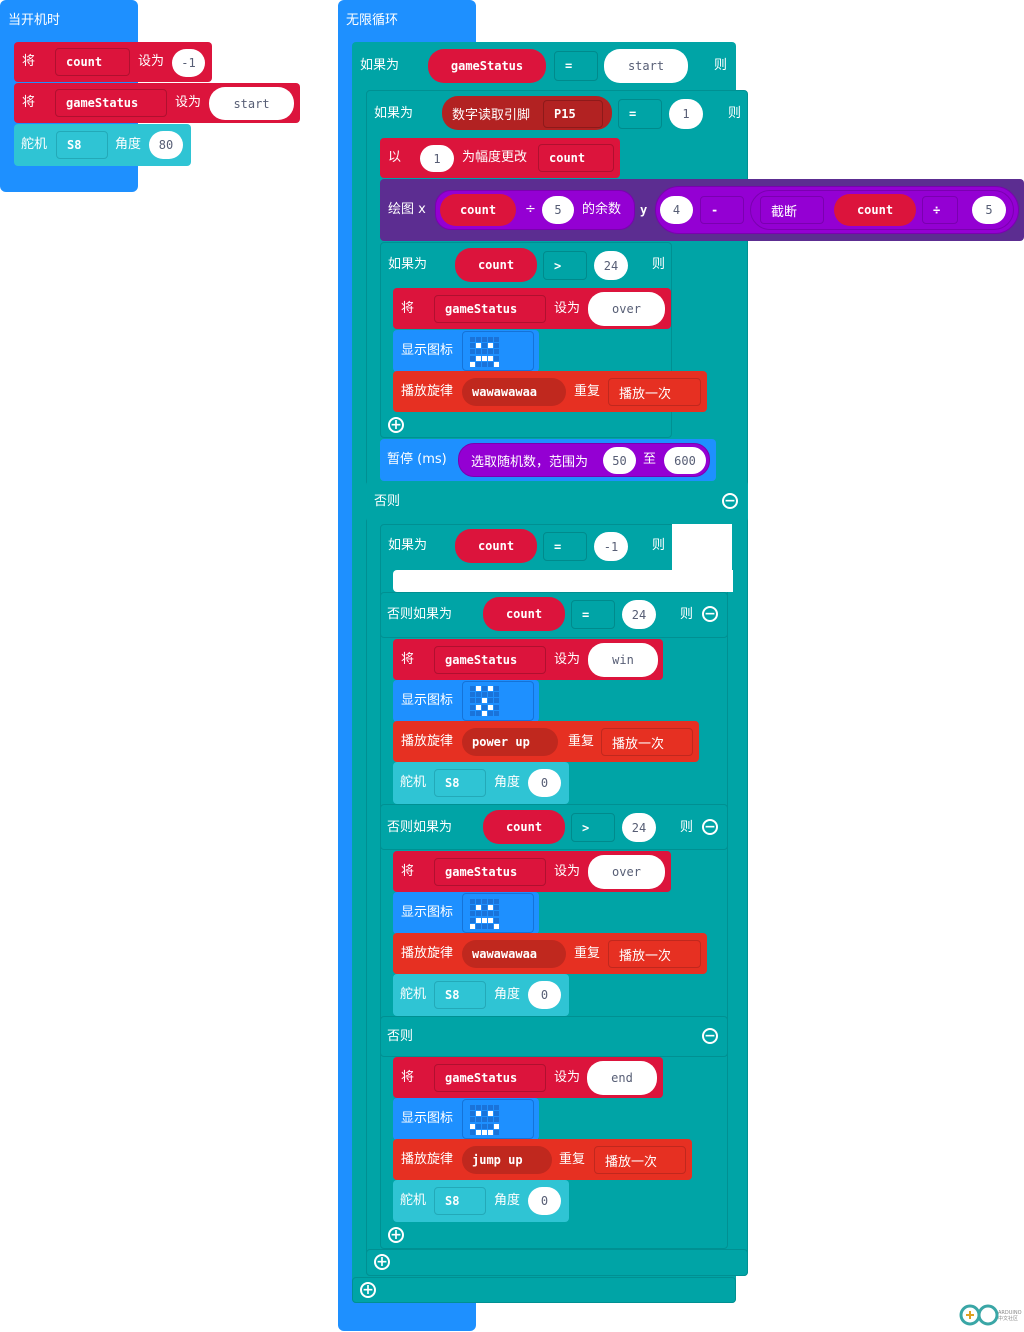 The height and width of the screenshot is (1332, 1024). What do you see at coordinates (437, 158) in the screenshot?
I see `amount-input: 1` at bounding box center [437, 158].